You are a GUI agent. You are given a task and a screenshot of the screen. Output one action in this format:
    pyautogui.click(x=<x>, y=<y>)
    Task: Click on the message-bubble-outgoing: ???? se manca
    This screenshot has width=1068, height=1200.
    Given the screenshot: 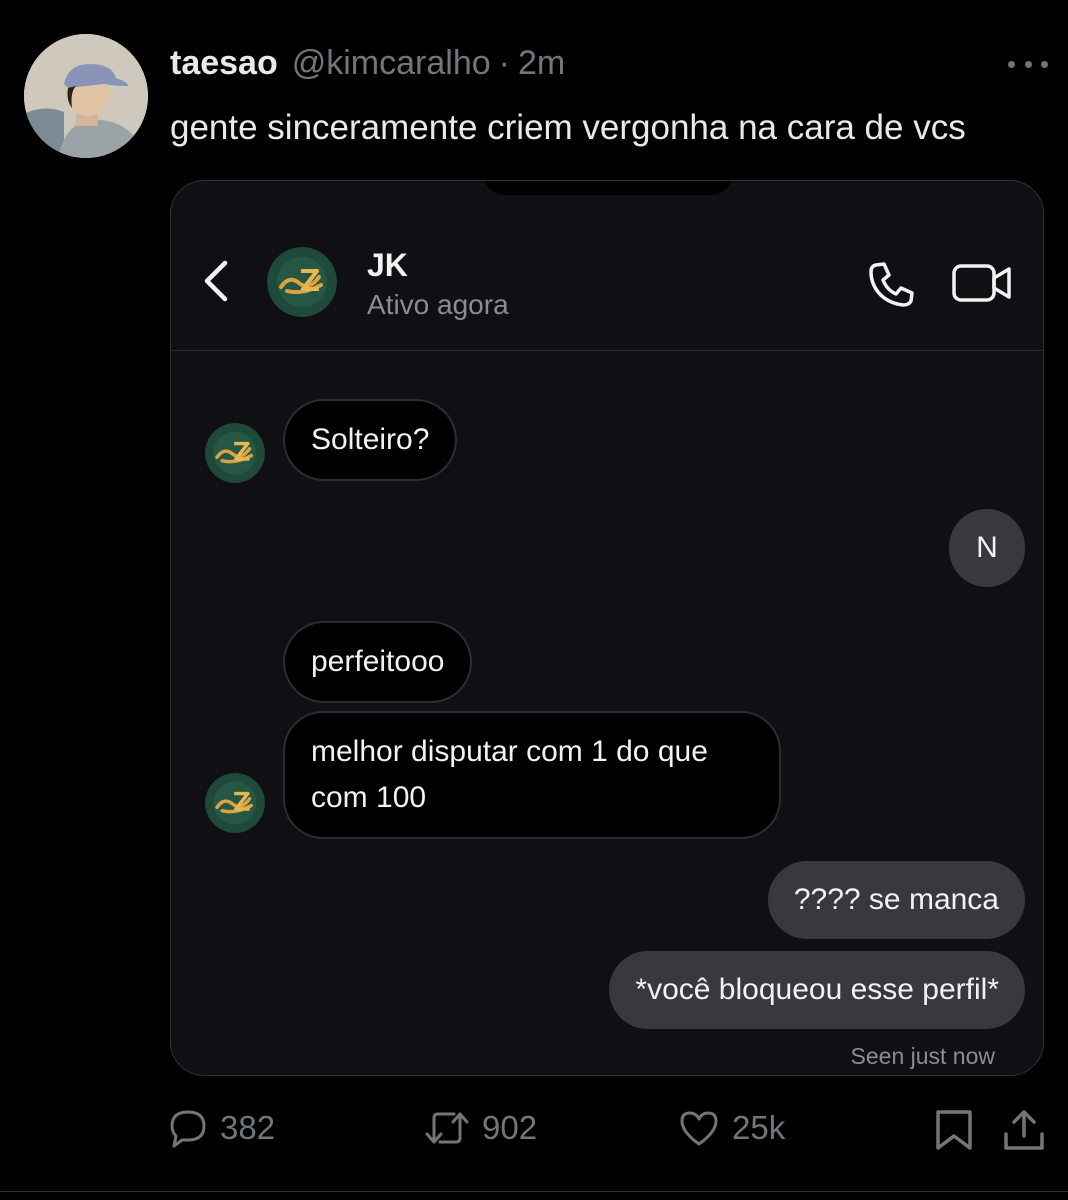 What is the action you would take?
    pyautogui.click(x=896, y=900)
    